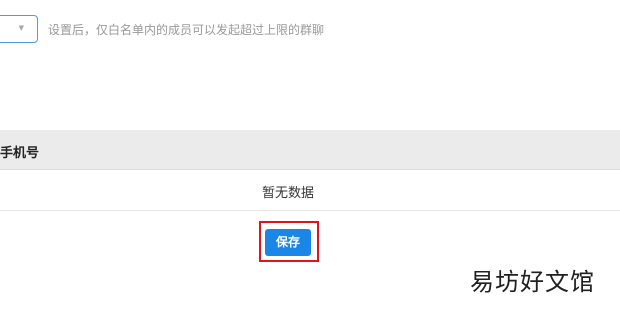 Image resolution: width=620 pixels, height=309 pixels. I want to click on chevron-down-icon: ▼, so click(21, 28).